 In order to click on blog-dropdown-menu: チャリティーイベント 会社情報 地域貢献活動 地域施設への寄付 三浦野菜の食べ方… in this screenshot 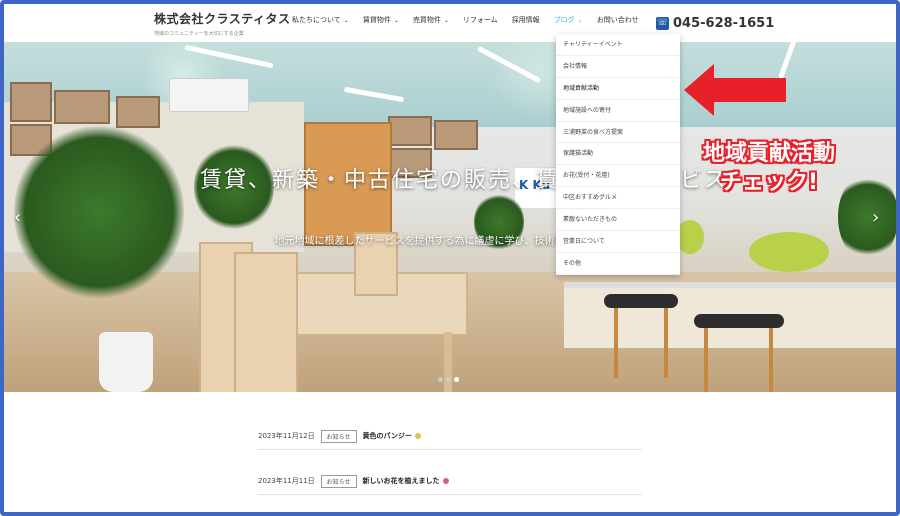, I will do `click(618, 154)`.